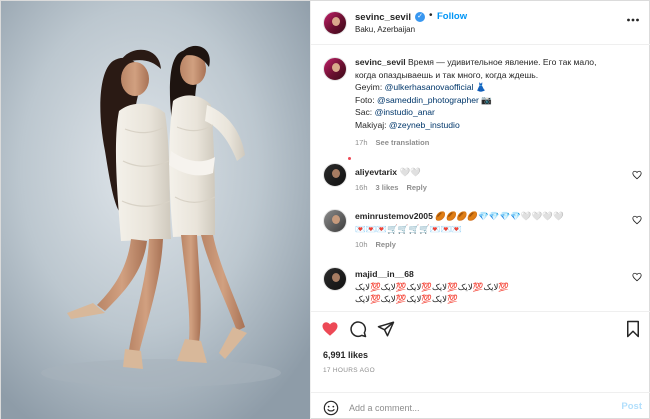  I want to click on comment-icon, so click(358, 329).